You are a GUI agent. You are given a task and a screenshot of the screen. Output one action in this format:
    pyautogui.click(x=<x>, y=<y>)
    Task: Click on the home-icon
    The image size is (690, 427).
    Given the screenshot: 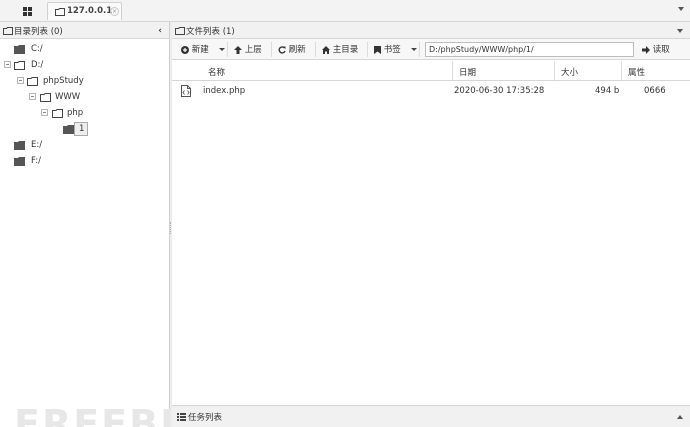 What is the action you would take?
    pyautogui.click(x=326, y=49)
    